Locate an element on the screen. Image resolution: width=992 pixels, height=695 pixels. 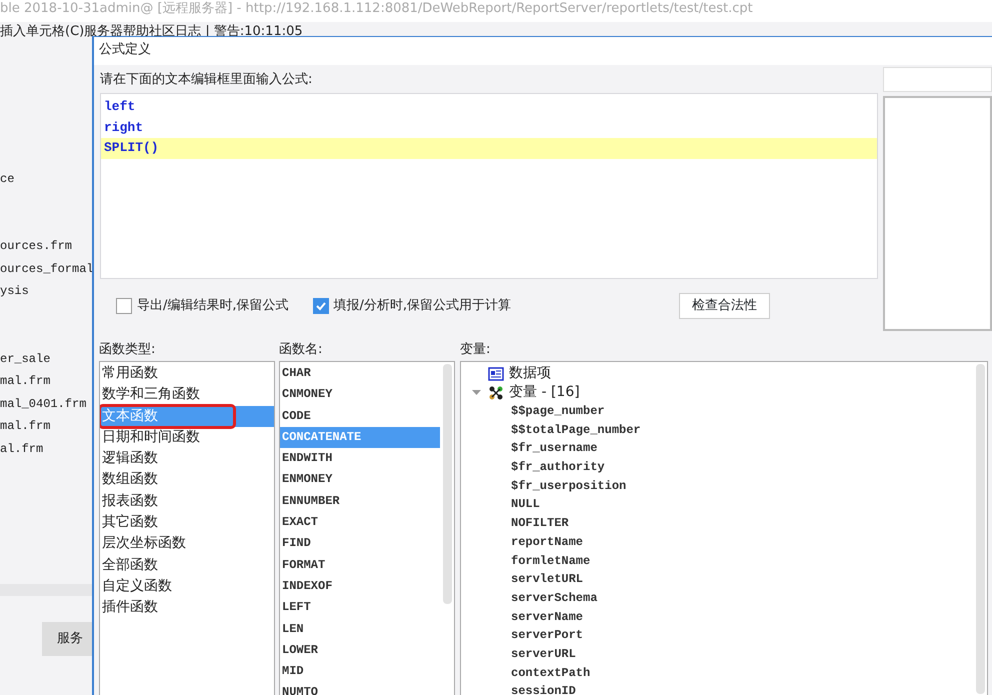
category-item: 层次坐标函数 is located at coordinates (187, 544).